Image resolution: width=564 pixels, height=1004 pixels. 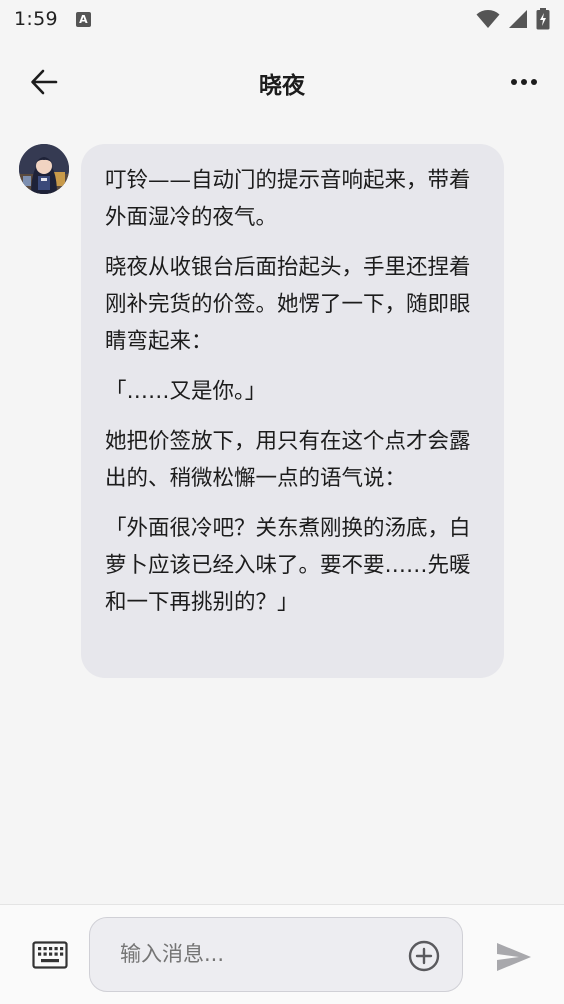 I want to click on avatar, so click(x=44, y=169).